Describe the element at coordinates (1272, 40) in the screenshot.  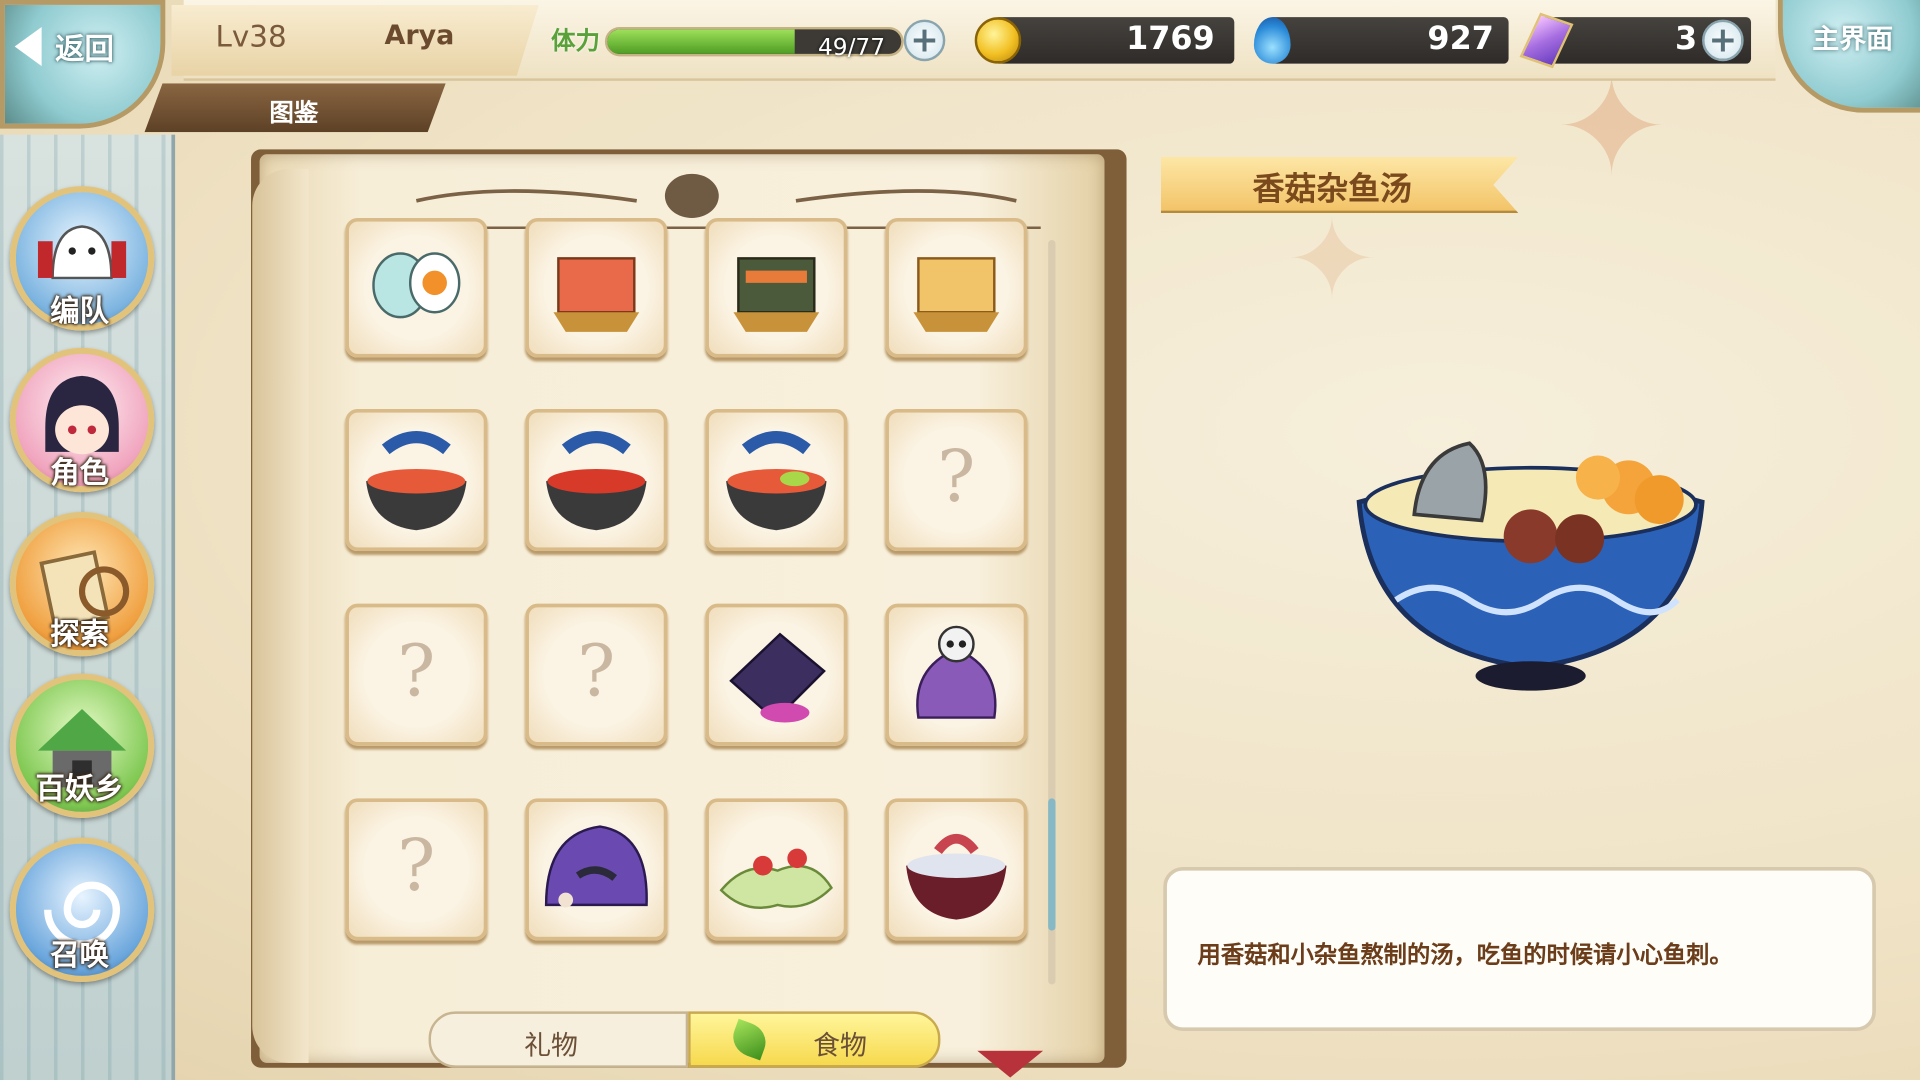
I see `soul-flame-icon` at that location.